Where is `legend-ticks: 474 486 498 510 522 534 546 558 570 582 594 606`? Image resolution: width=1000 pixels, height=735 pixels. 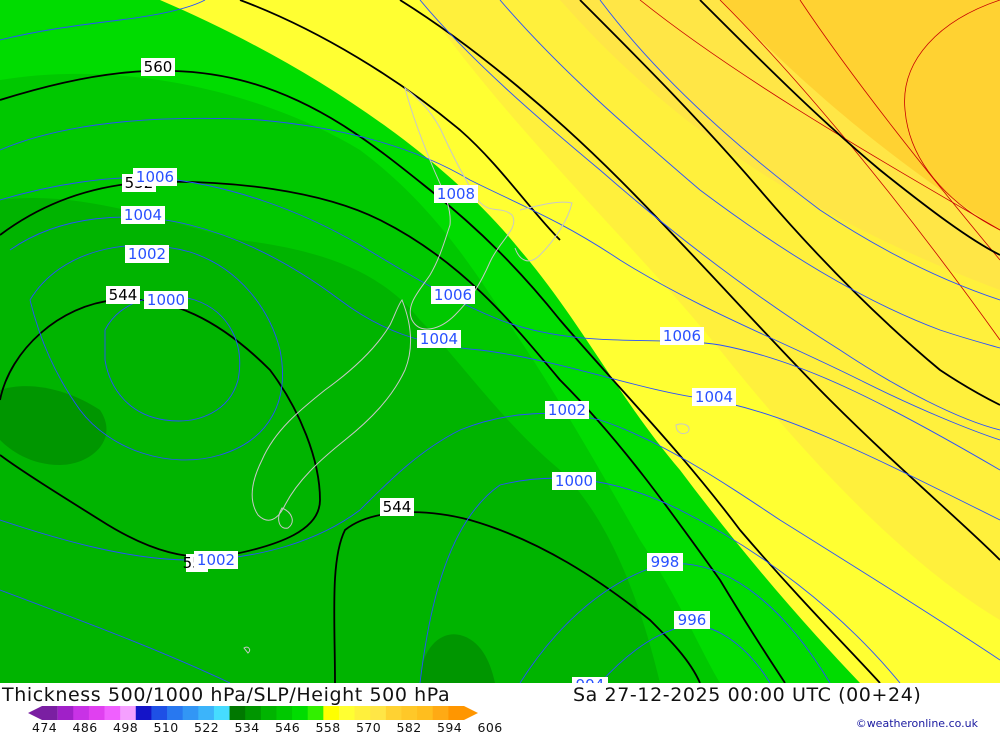
legend-ticks: 474 486 498 510 522 534 546 558 570 582 594 606 is located at coordinates (260, 727).